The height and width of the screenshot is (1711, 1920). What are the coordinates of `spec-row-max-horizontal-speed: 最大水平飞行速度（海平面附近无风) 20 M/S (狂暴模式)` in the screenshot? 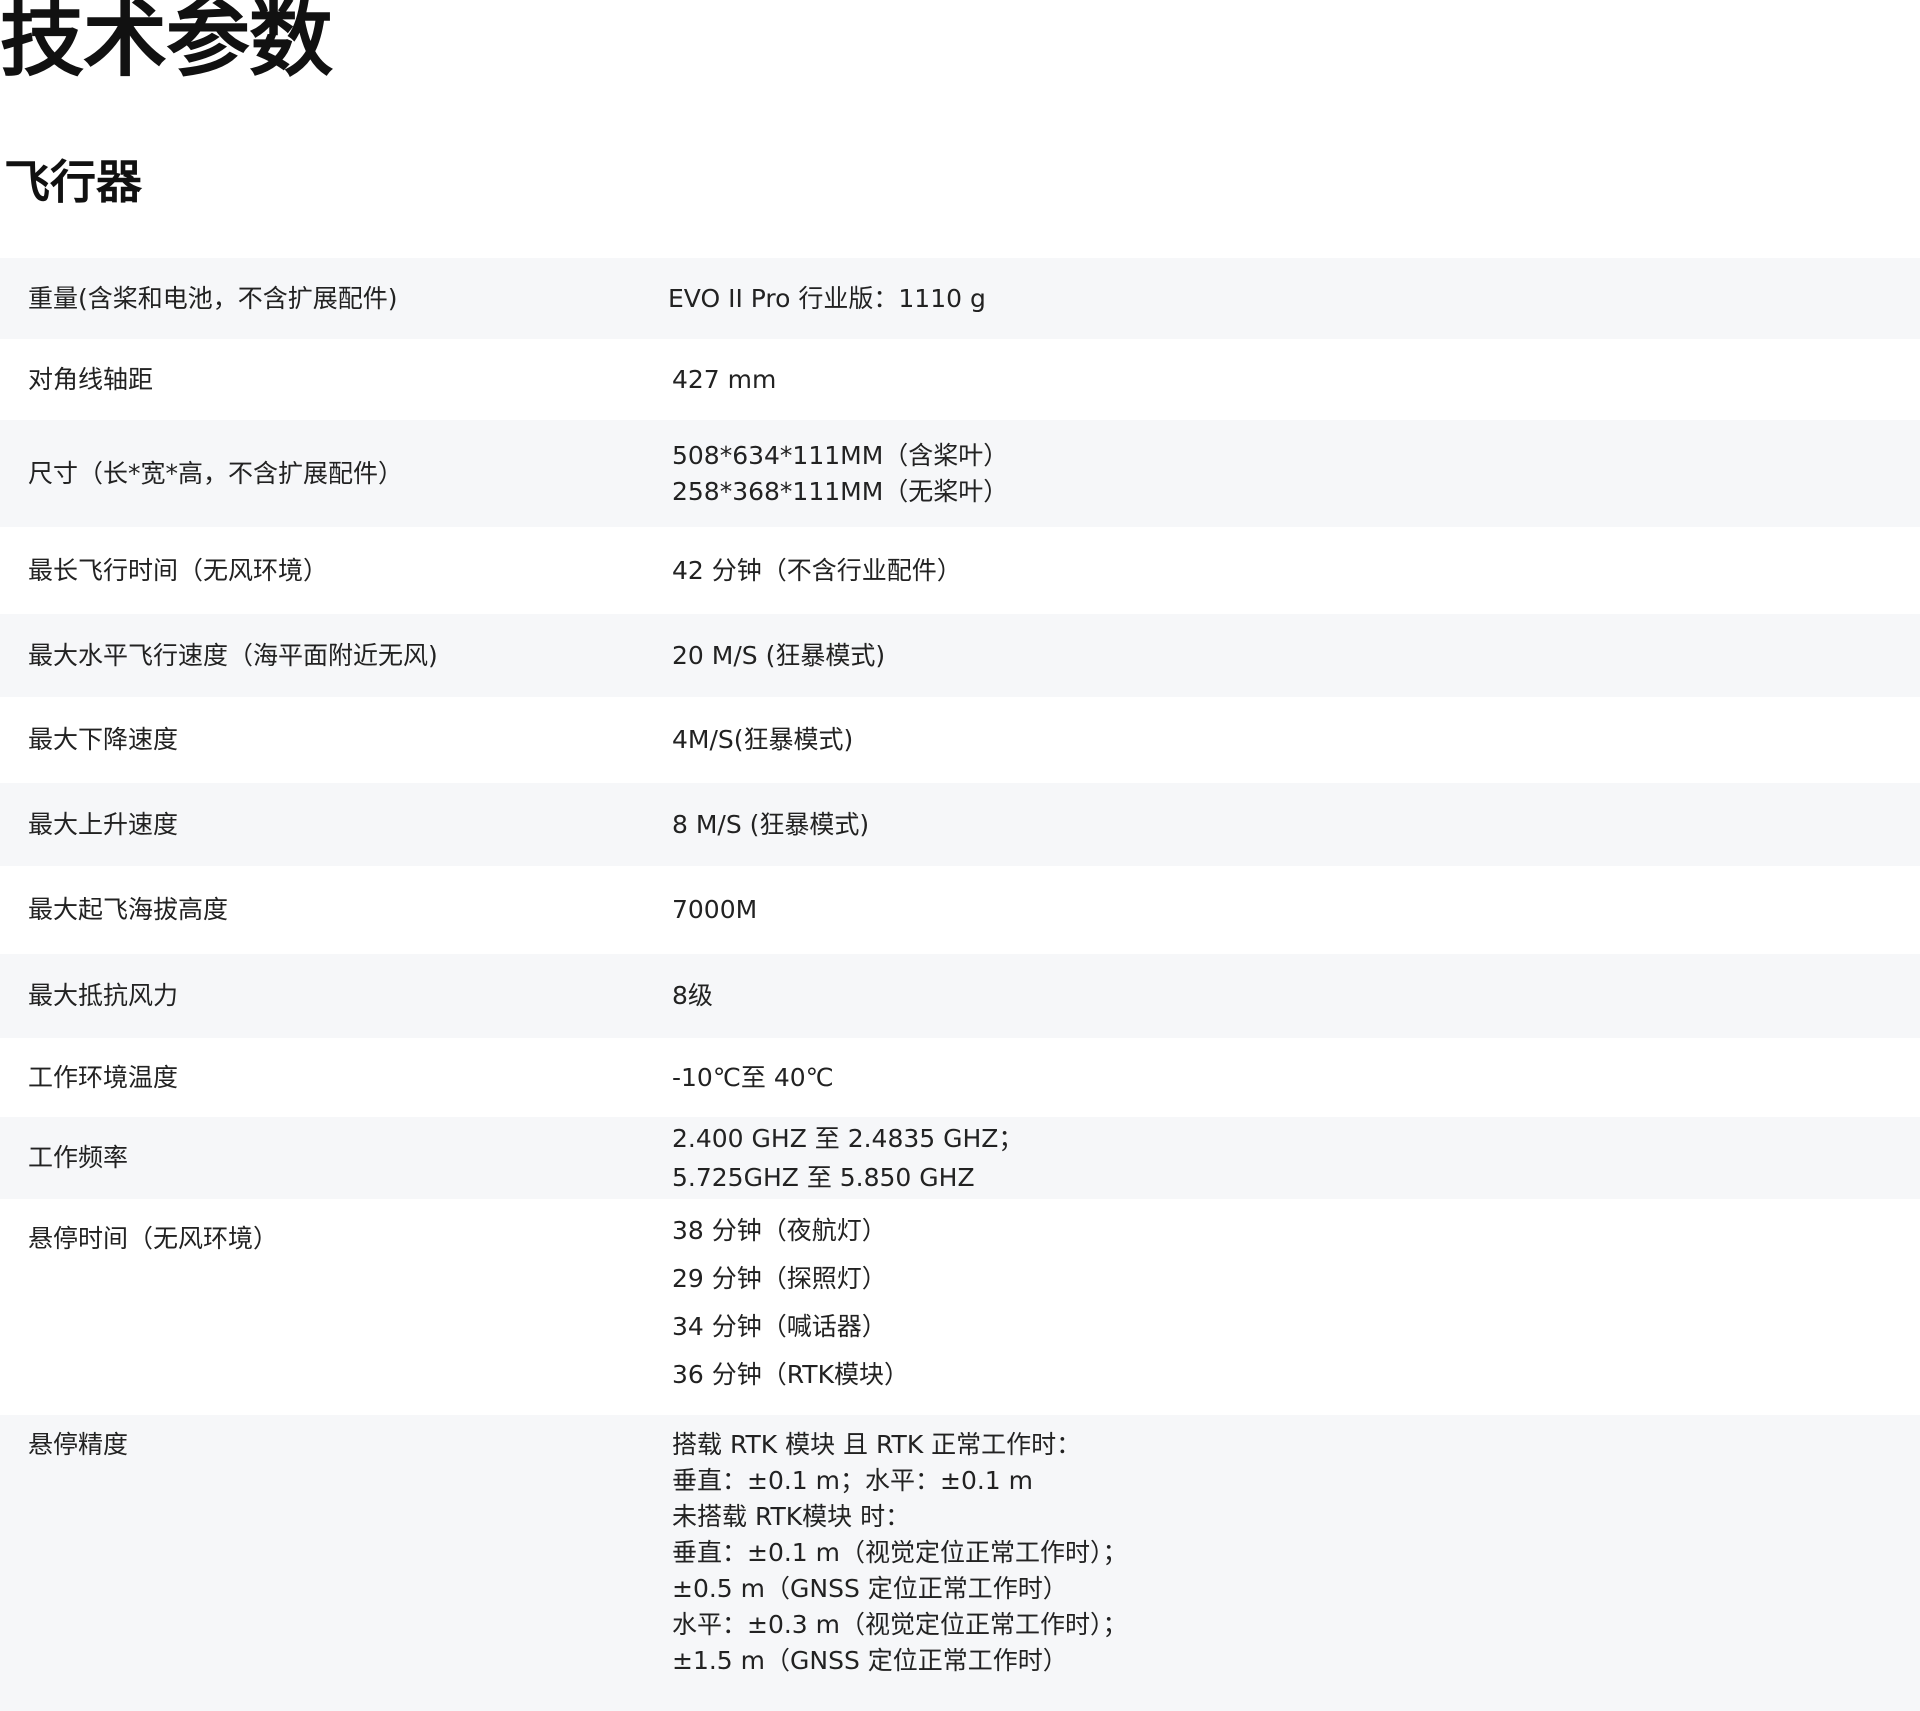 It's located at (960, 655).